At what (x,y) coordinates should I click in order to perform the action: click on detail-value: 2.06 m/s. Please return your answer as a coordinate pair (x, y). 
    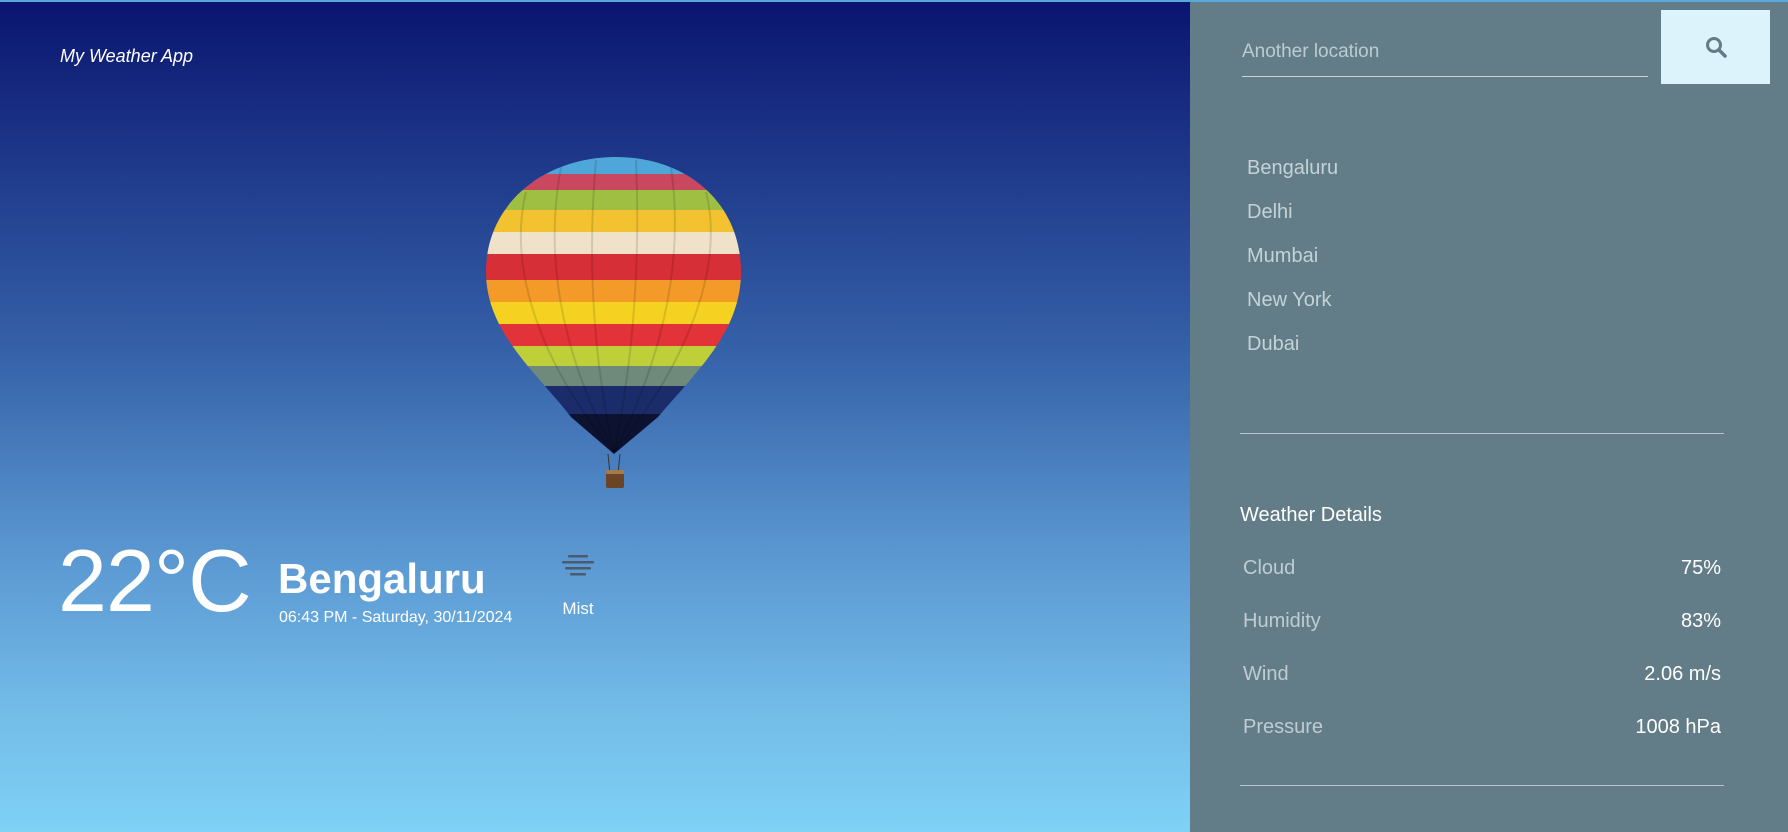
    Looking at the image, I should click on (1682, 674).